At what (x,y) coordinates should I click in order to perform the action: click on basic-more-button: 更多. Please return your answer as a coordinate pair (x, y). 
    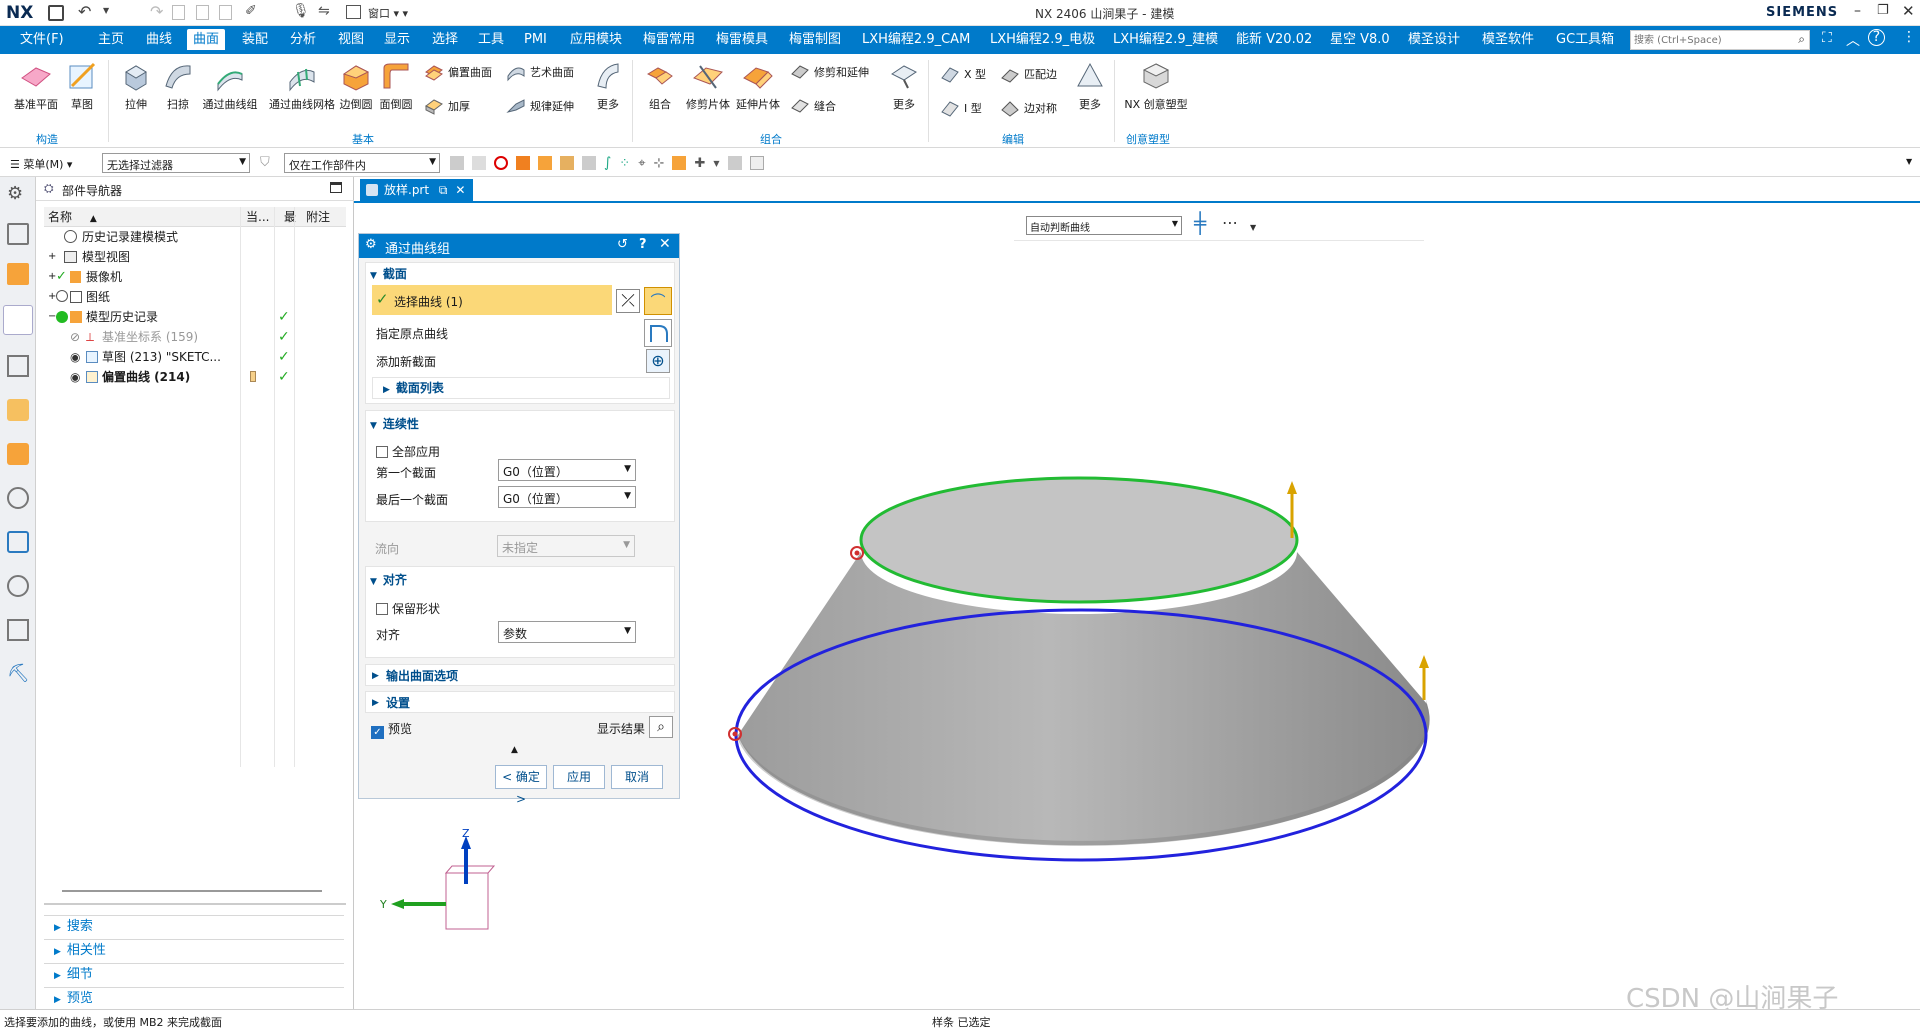
    Looking at the image, I should click on (608, 86).